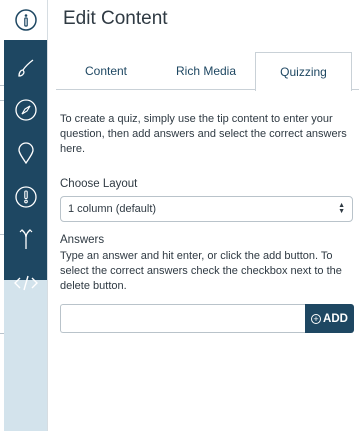 The height and width of the screenshot is (431, 359). I want to click on add-answer-row: + ADD, so click(207, 318).